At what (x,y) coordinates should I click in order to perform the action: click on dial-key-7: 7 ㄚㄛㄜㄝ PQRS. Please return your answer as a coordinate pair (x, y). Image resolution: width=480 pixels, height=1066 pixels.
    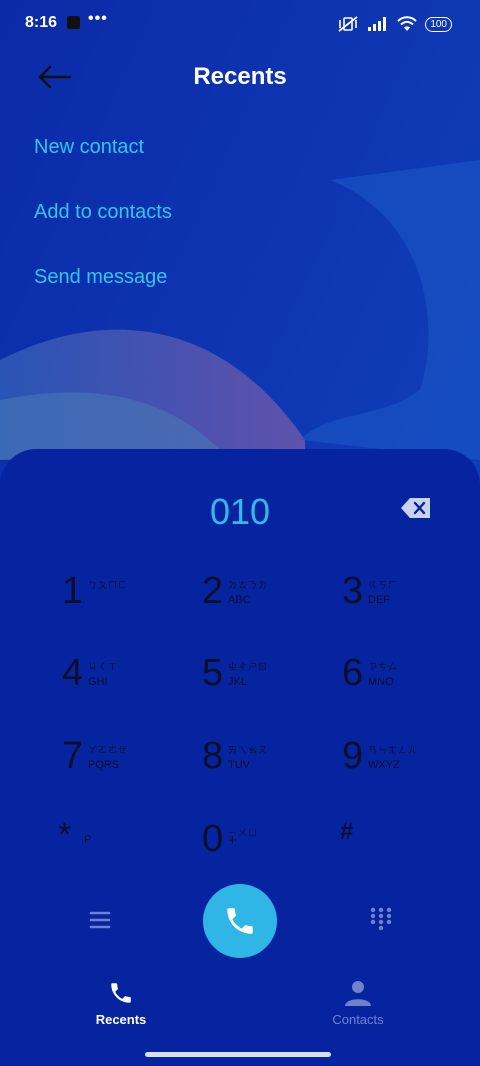
    Looking at the image, I should click on (132, 761).